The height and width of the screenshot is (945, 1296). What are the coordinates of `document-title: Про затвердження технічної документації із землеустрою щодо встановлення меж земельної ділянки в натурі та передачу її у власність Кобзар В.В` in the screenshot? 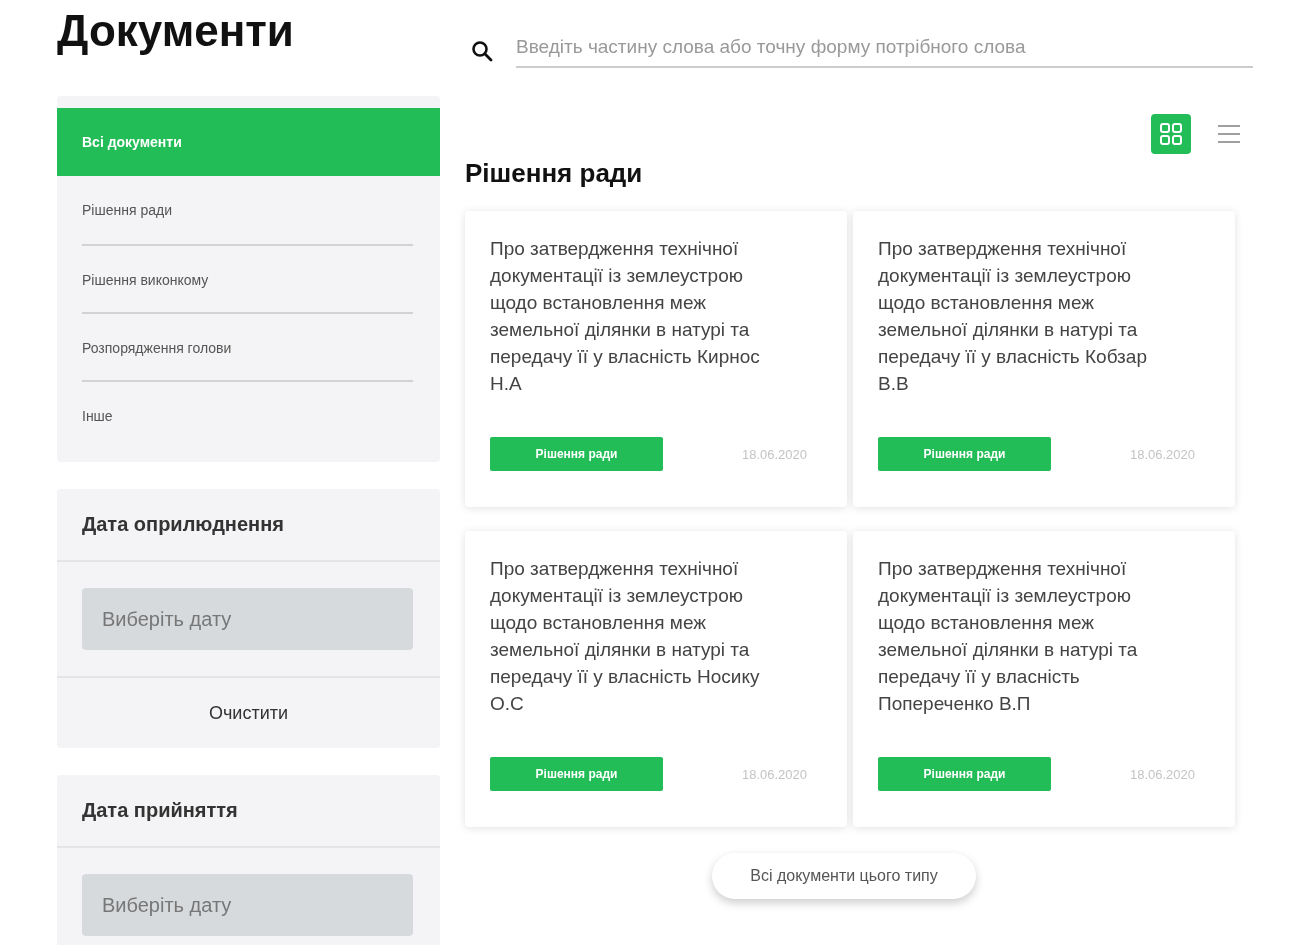 It's located at (1013, 316).